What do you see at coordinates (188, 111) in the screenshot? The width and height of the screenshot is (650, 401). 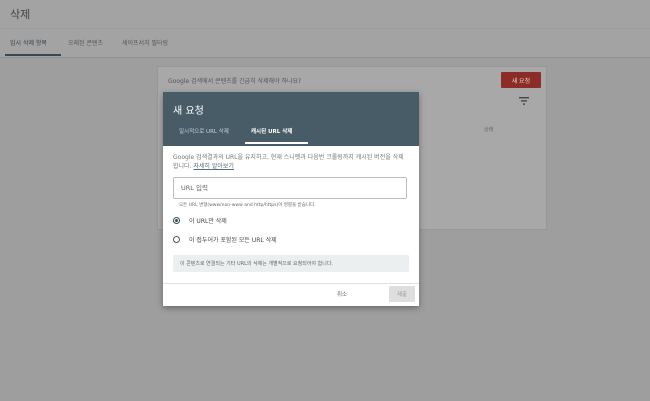 I see `dialog-title: 새 요청` at bounding box center [188, 111].